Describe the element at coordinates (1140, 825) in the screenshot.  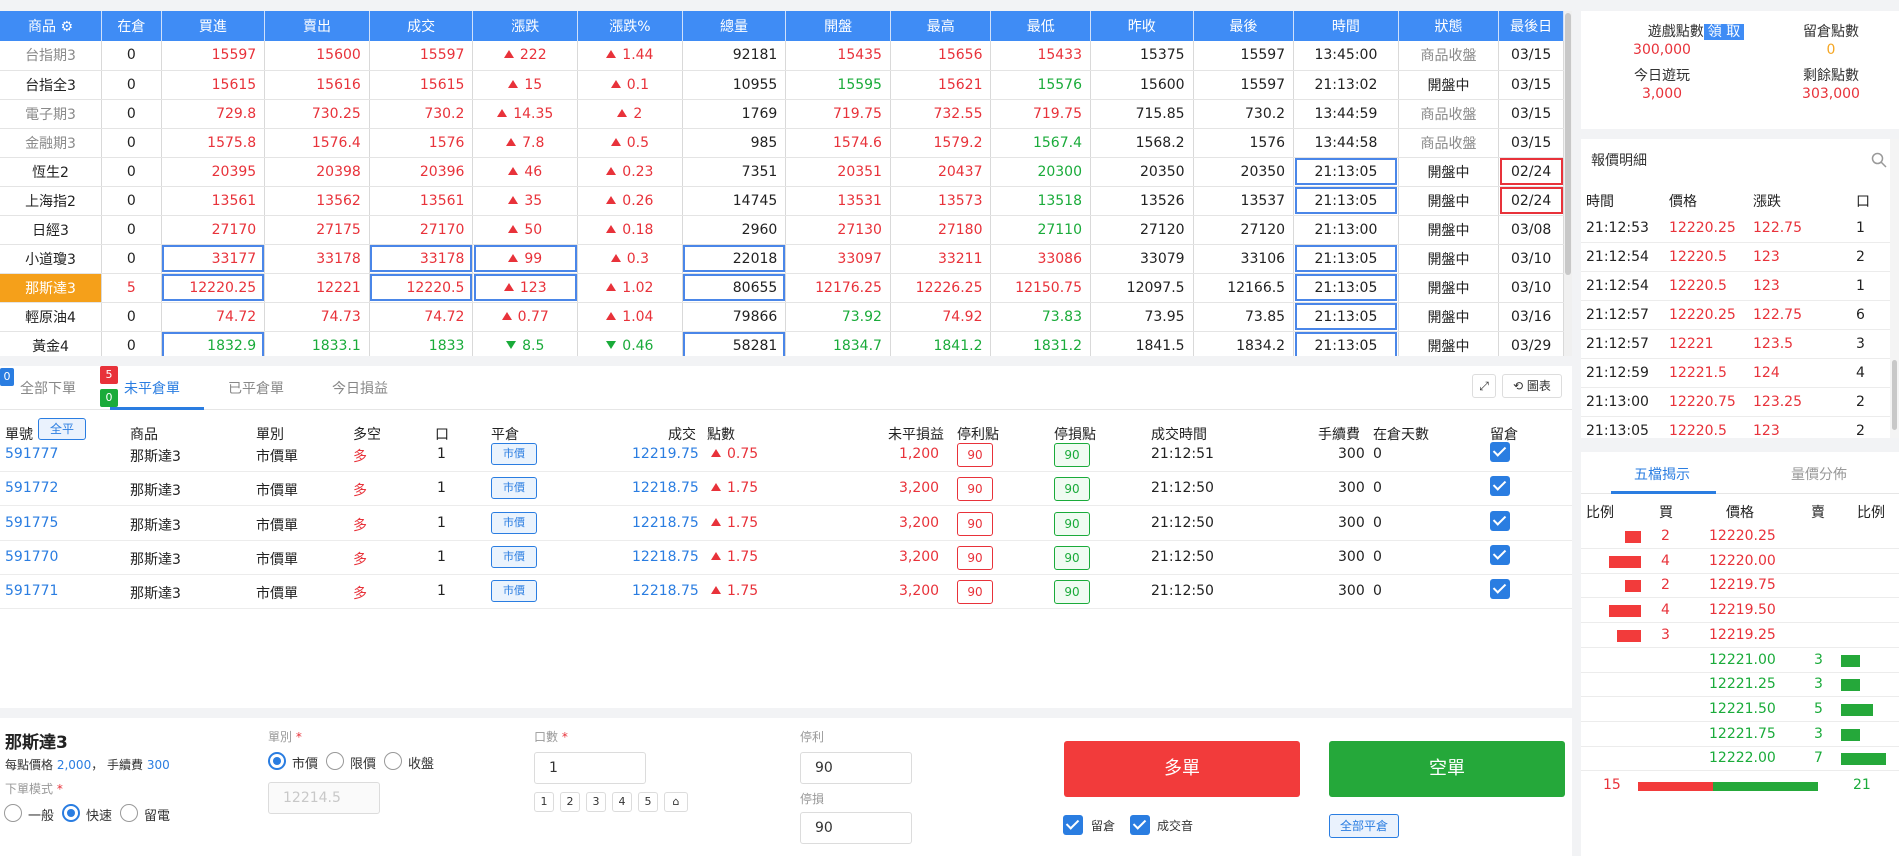
I see `fill-sound-checkbox` at that location.